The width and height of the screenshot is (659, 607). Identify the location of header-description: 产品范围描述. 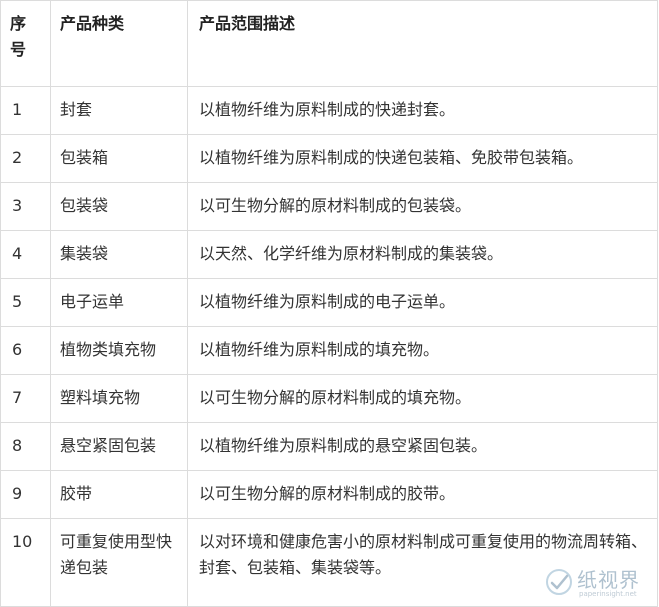
(422, 43).